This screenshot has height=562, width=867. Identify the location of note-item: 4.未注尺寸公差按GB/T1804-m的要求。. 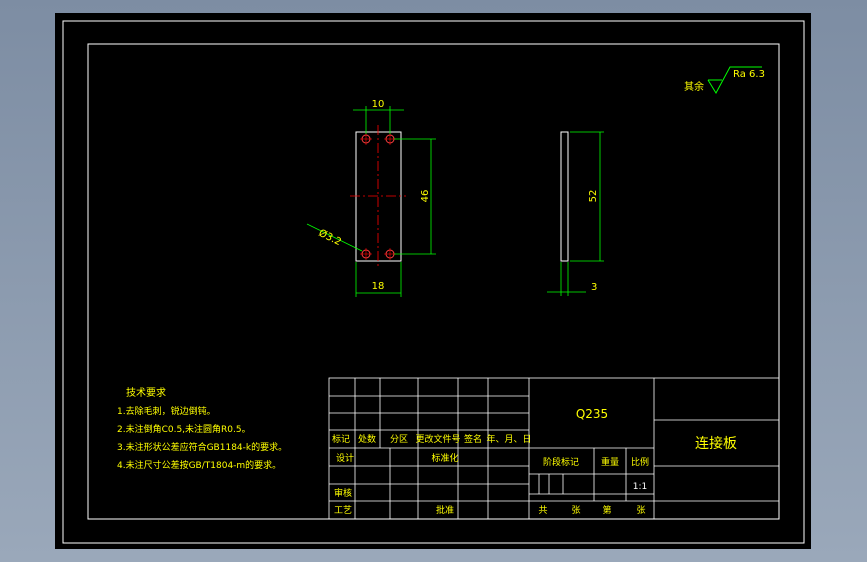
(199, 465).